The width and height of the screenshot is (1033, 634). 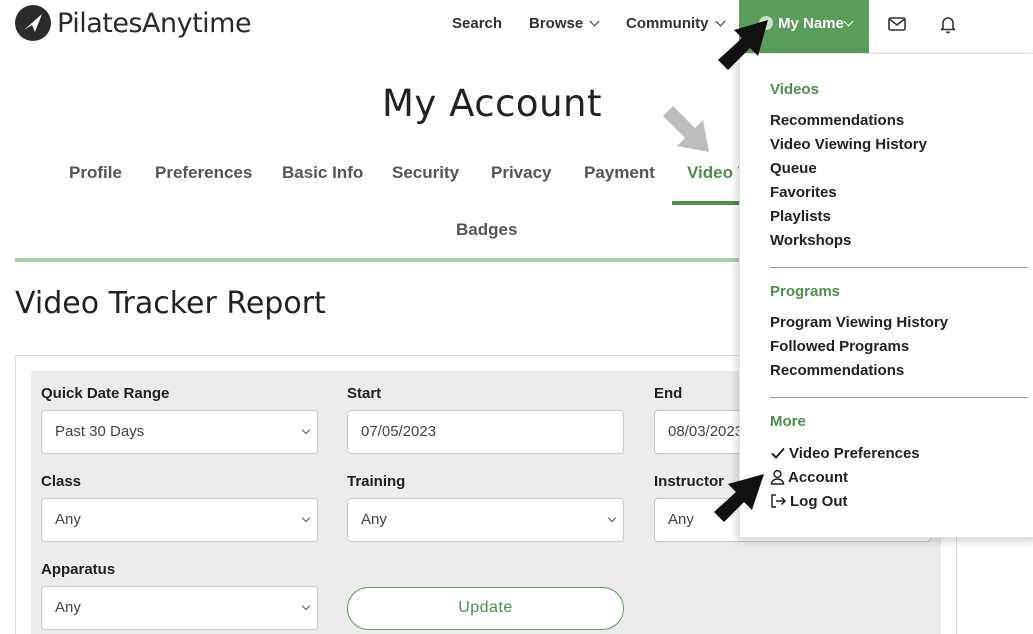 What do you see at coordinates (170, 303) in the screenshot?
I see `section-title: Video Tracker Report` at bounding box center [170, 303].